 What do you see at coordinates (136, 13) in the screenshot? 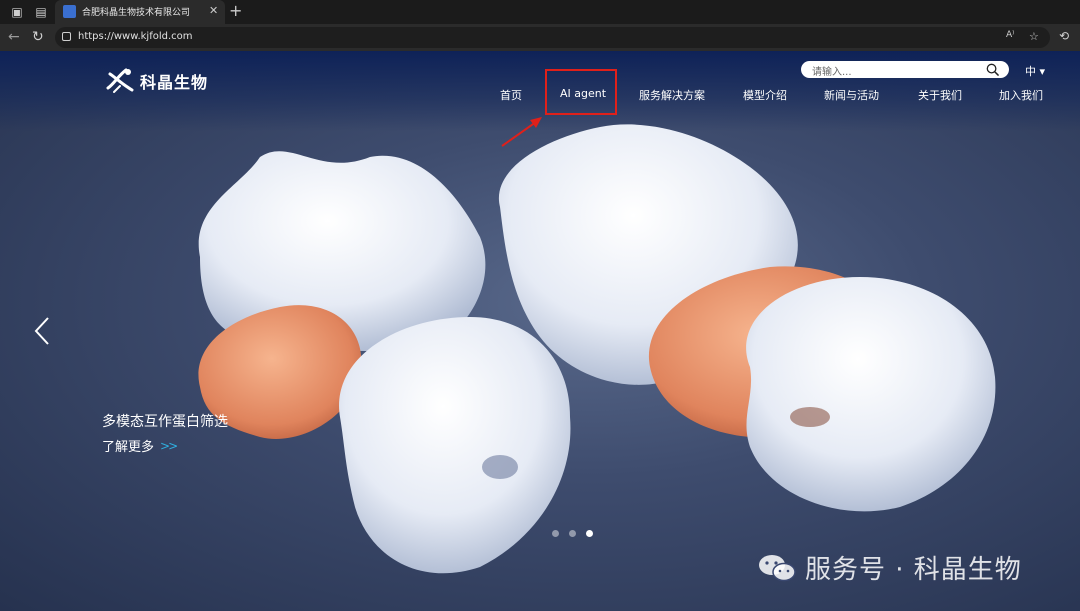
I see `tab-title: 合肥科晶生物技术有限公司` at bounding box center [136, 13].